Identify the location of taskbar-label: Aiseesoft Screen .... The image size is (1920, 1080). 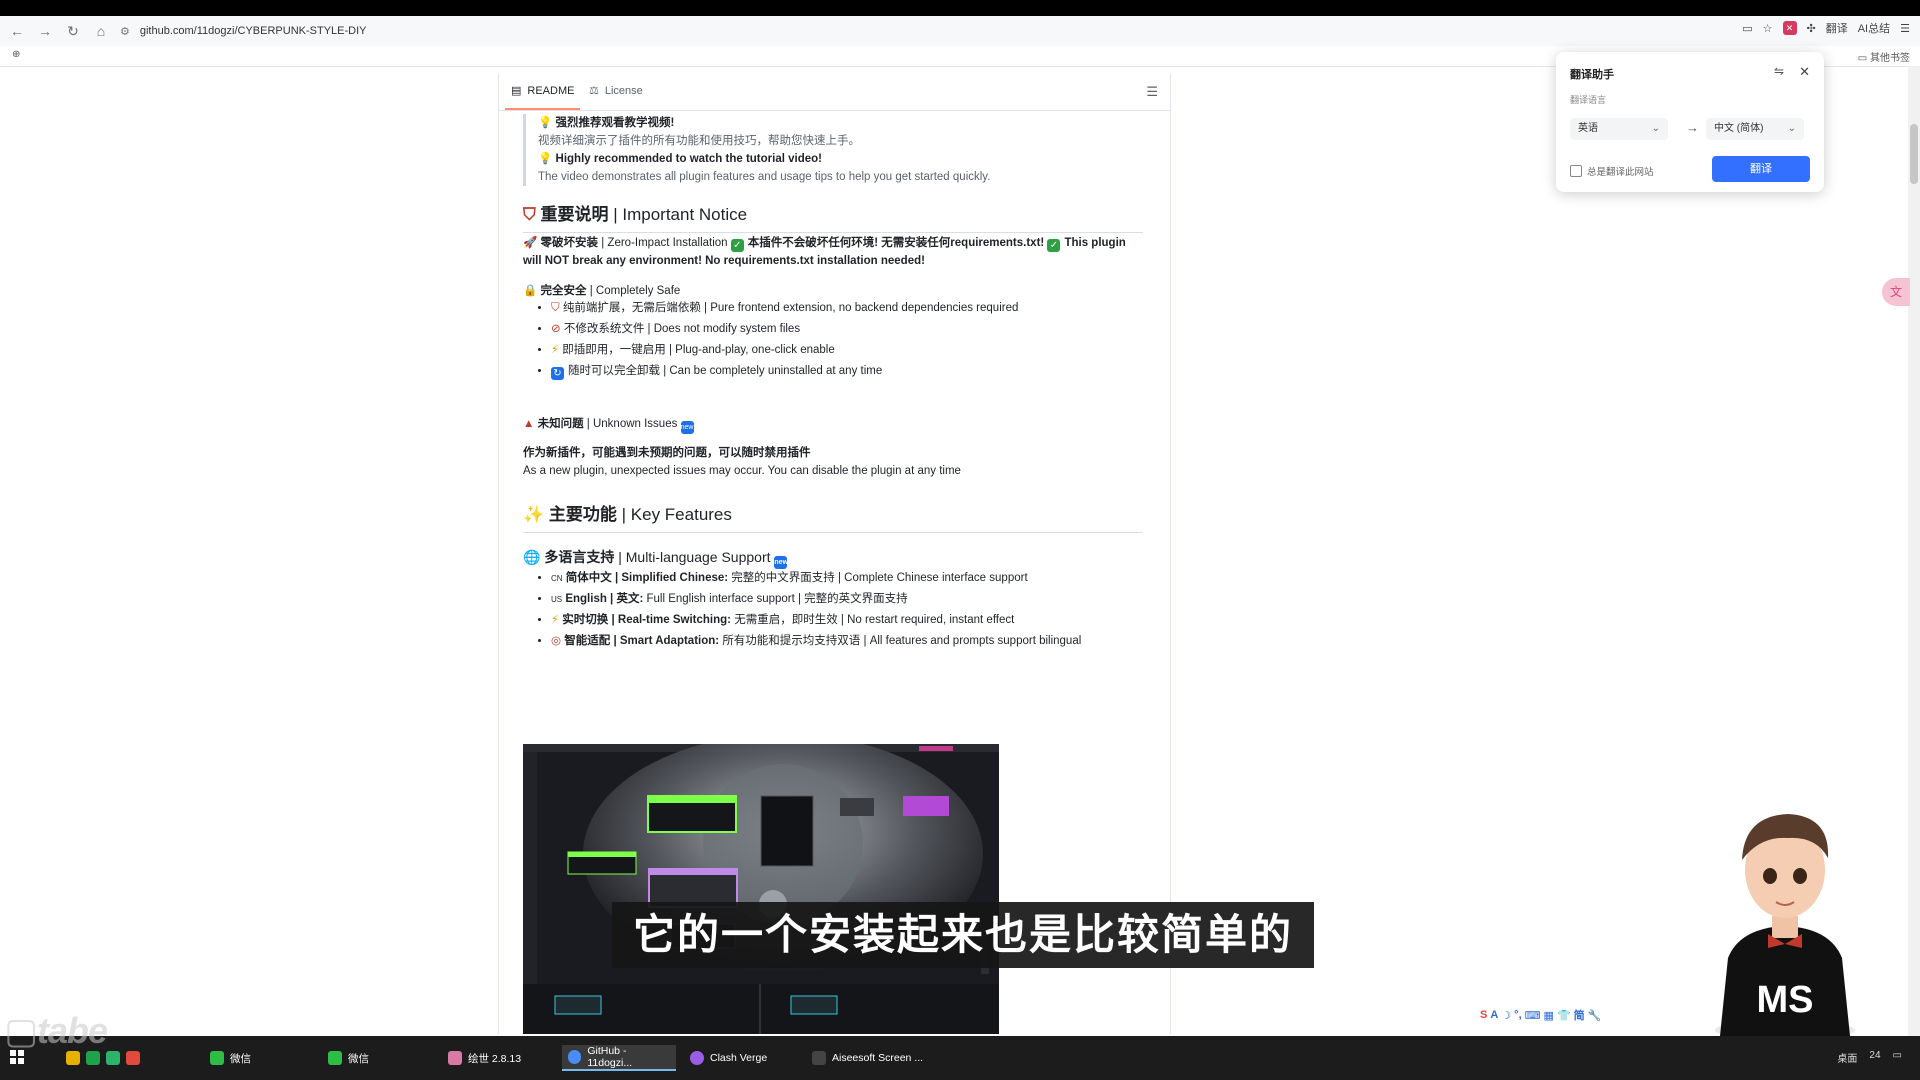
(878, 1058).